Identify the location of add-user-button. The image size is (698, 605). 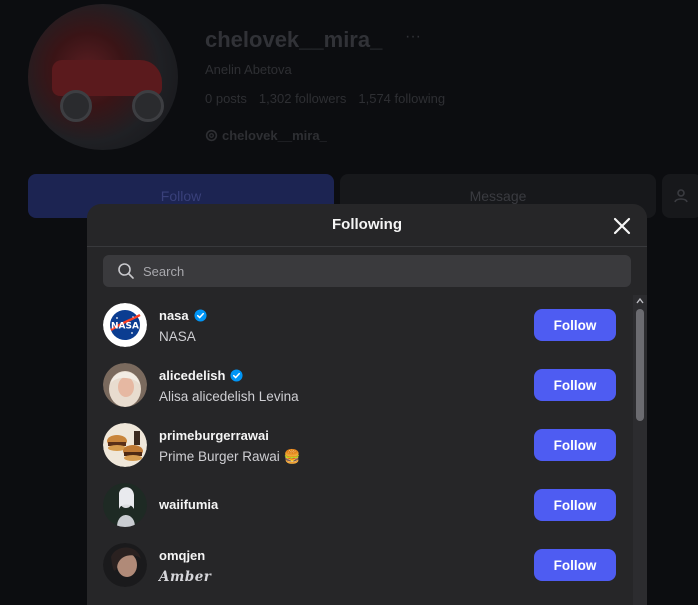
(680, 196).